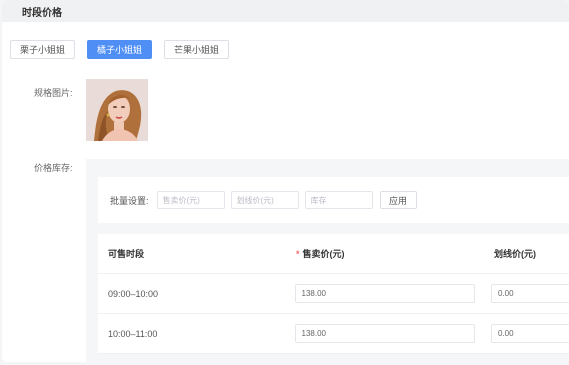 This screenshot has height=365, width=569. What do you see at coordinates (298, 254) in the screenshot?
I see `required-mark: *` at bounding box center [298, 254].